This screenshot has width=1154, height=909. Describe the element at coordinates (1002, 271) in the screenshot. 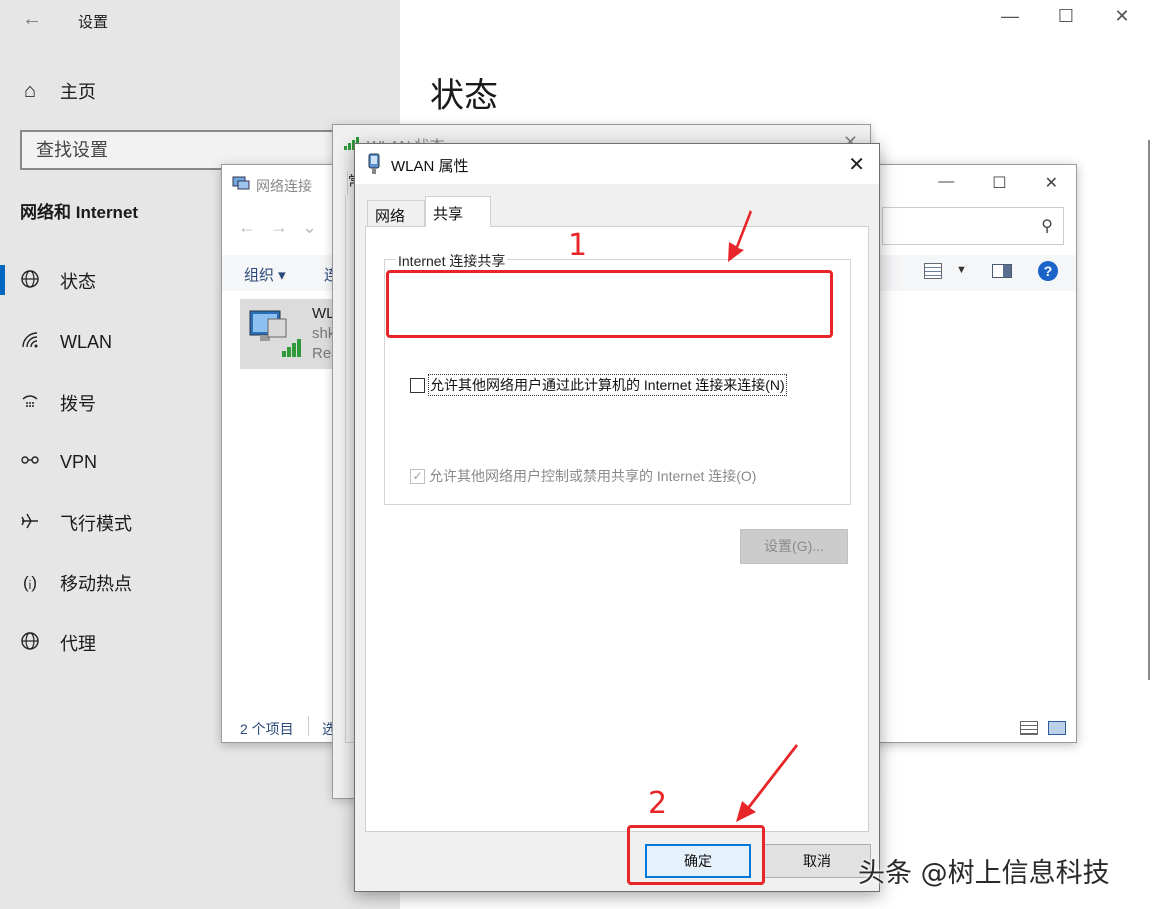

I see `preview-pane-icon` at that location.